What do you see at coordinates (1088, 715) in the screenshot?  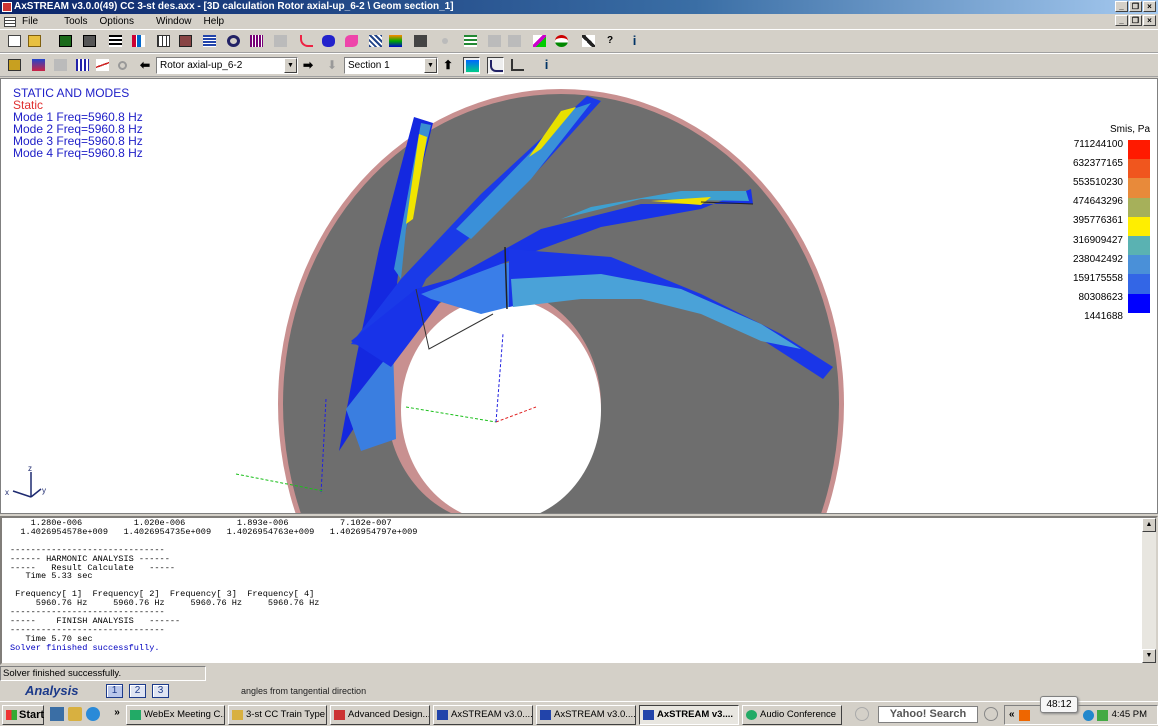 I see `tray-network-icon` at bounding box center [1088, 715].